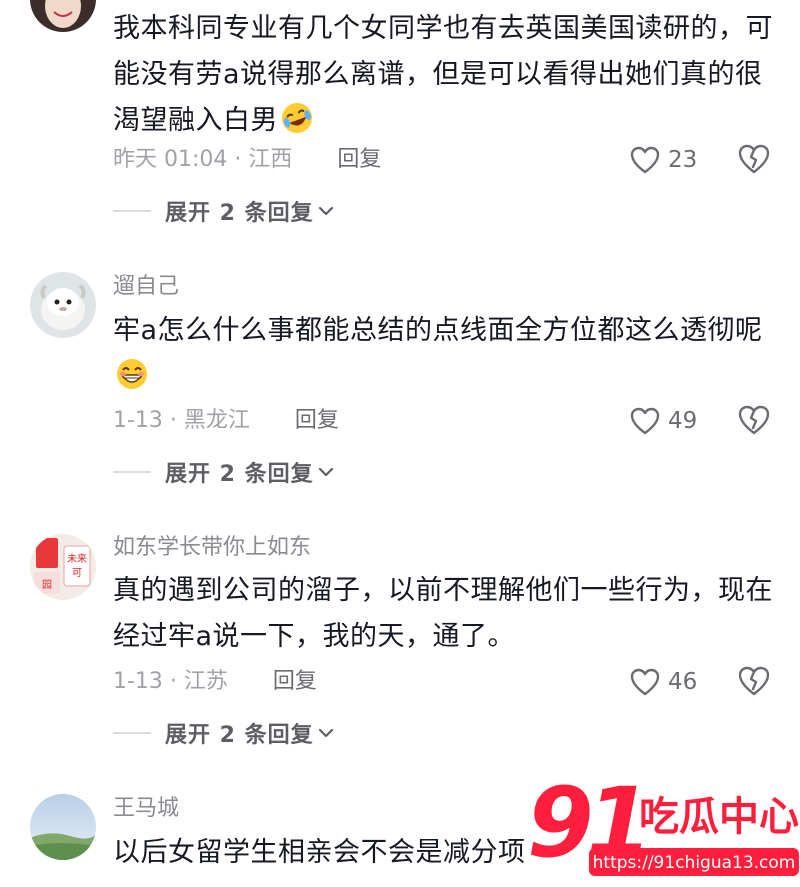 The image size is (800, 887). Describe the element at coordinates (146, 809) in the screenshot. I see `username: 王马城` at that location.